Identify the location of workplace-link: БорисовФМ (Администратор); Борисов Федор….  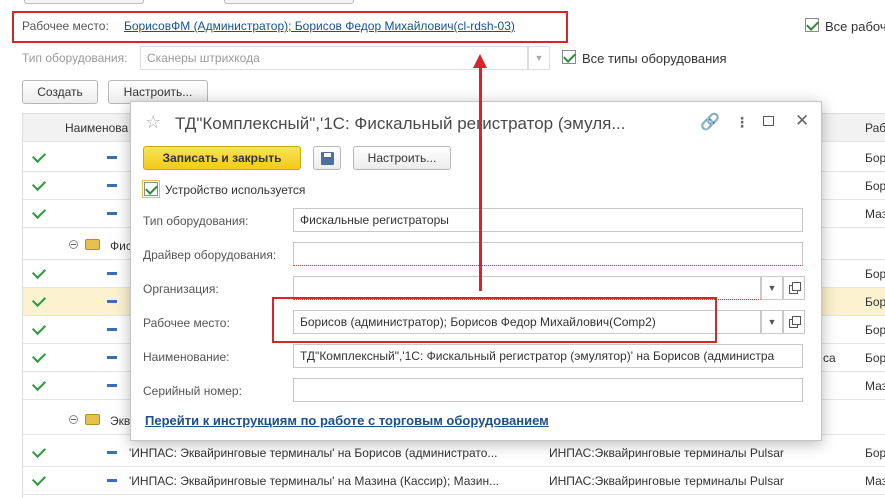
(319, 26).